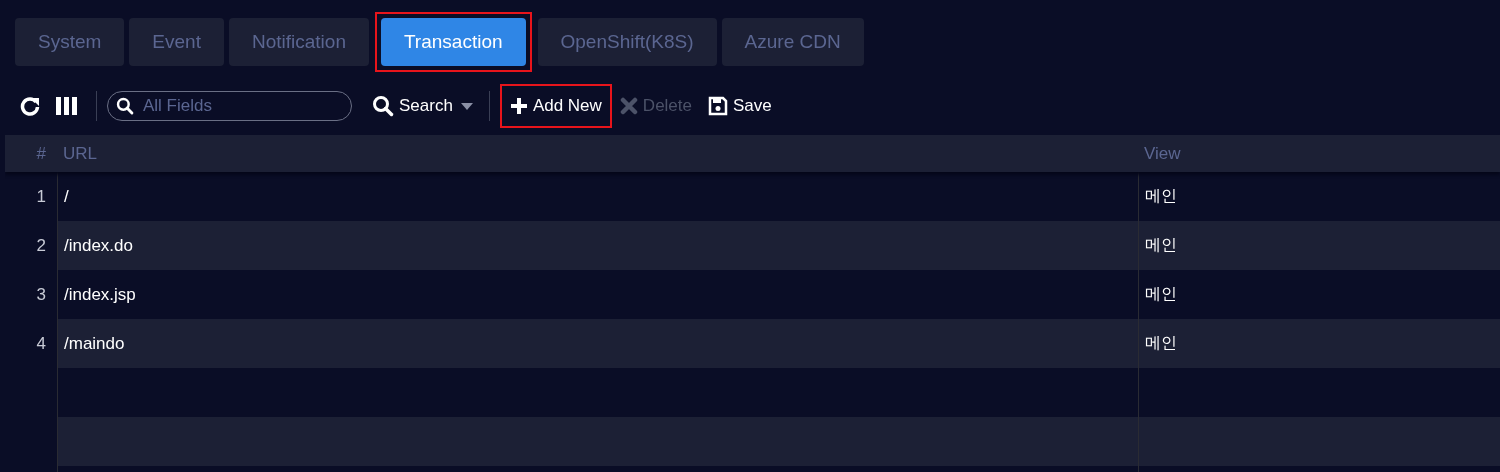  I want to click on tab: Event, so click(176, 42).